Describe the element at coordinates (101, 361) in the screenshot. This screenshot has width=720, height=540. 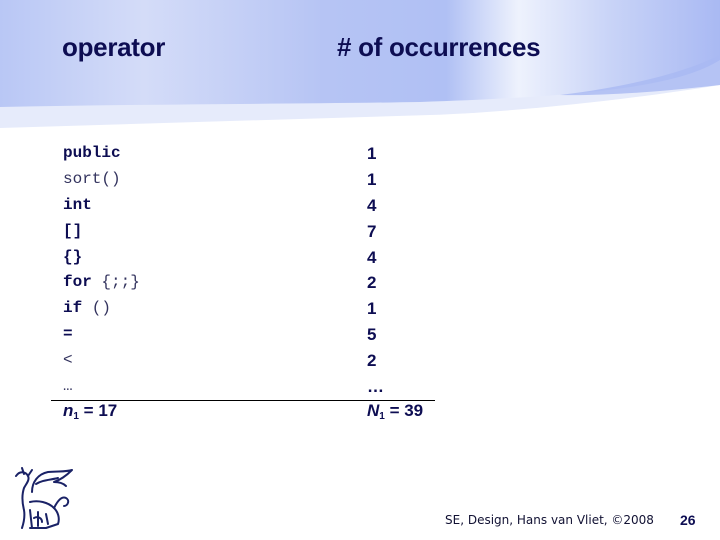
I see `operator-item: <` at that location.